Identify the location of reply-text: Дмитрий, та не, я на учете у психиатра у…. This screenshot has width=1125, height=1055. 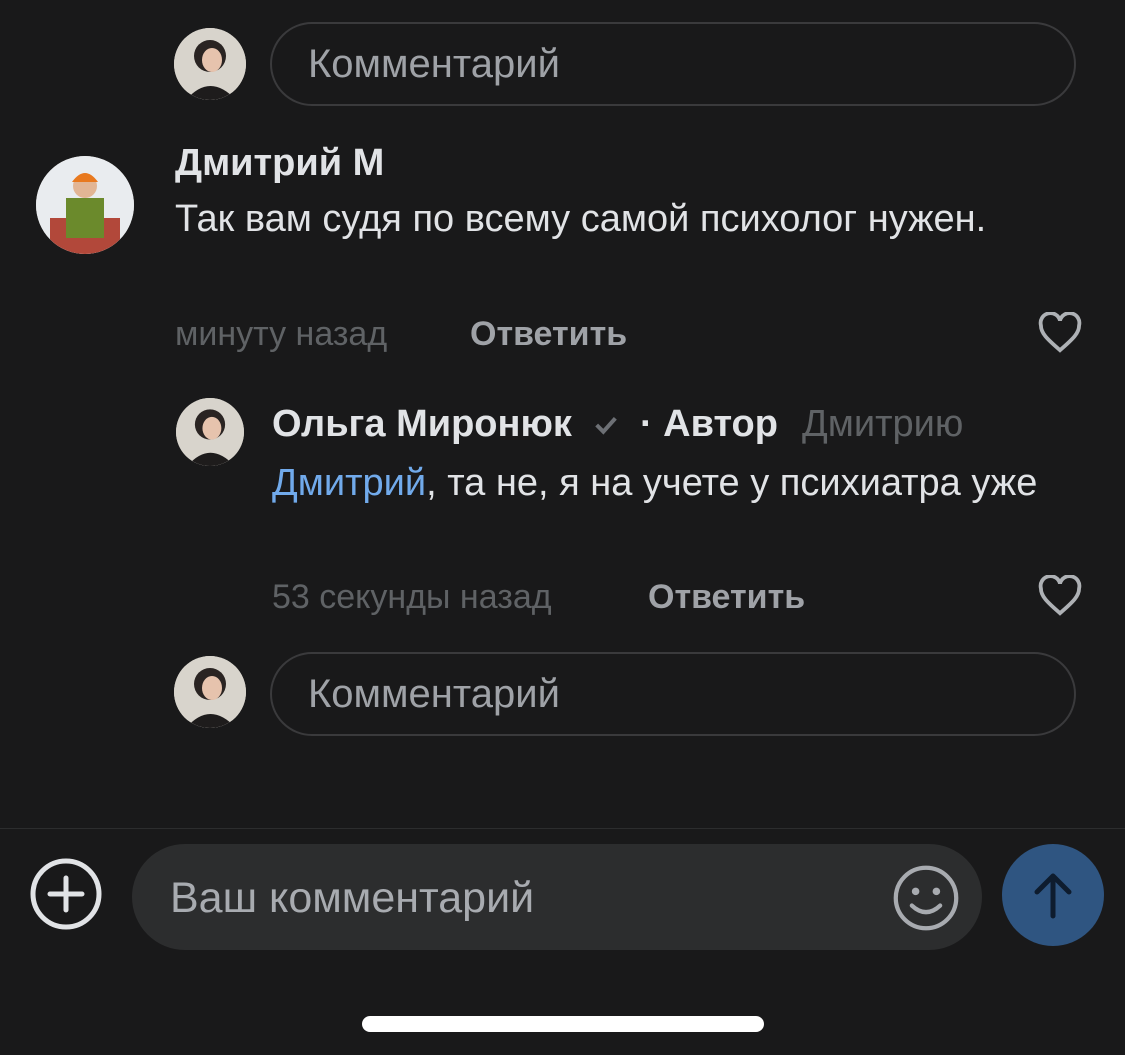
(672, 483).